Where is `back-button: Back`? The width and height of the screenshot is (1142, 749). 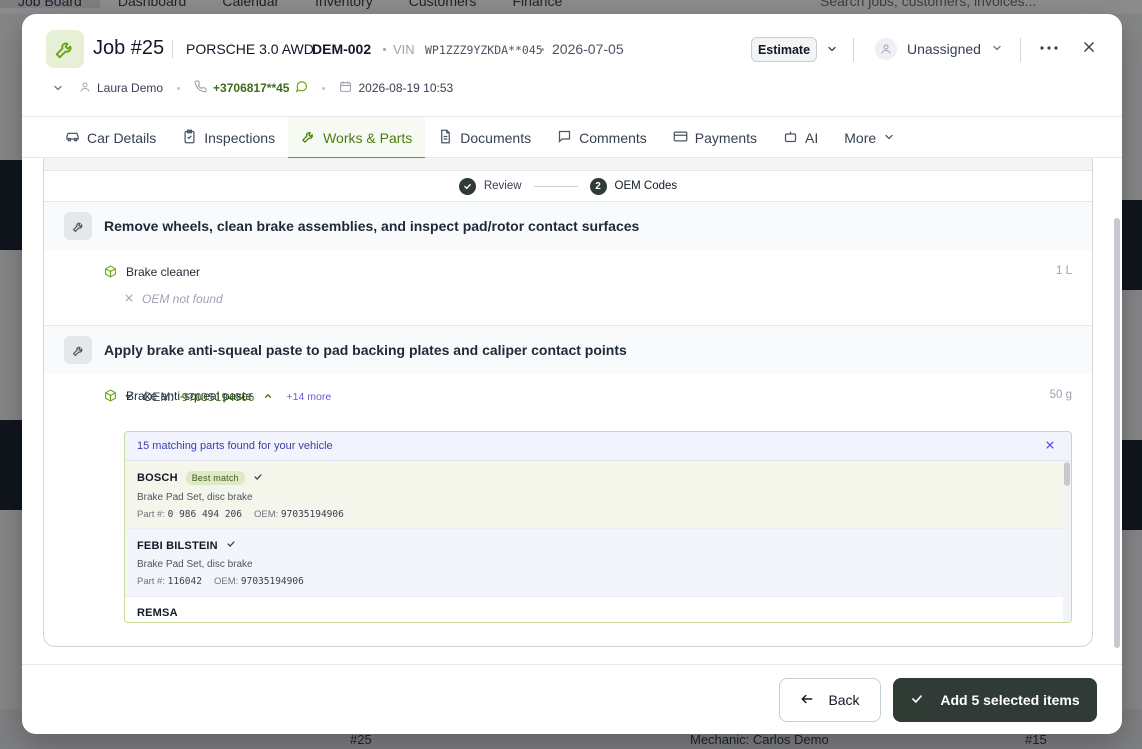 back-button: Back is located at coordinates (830, 700).